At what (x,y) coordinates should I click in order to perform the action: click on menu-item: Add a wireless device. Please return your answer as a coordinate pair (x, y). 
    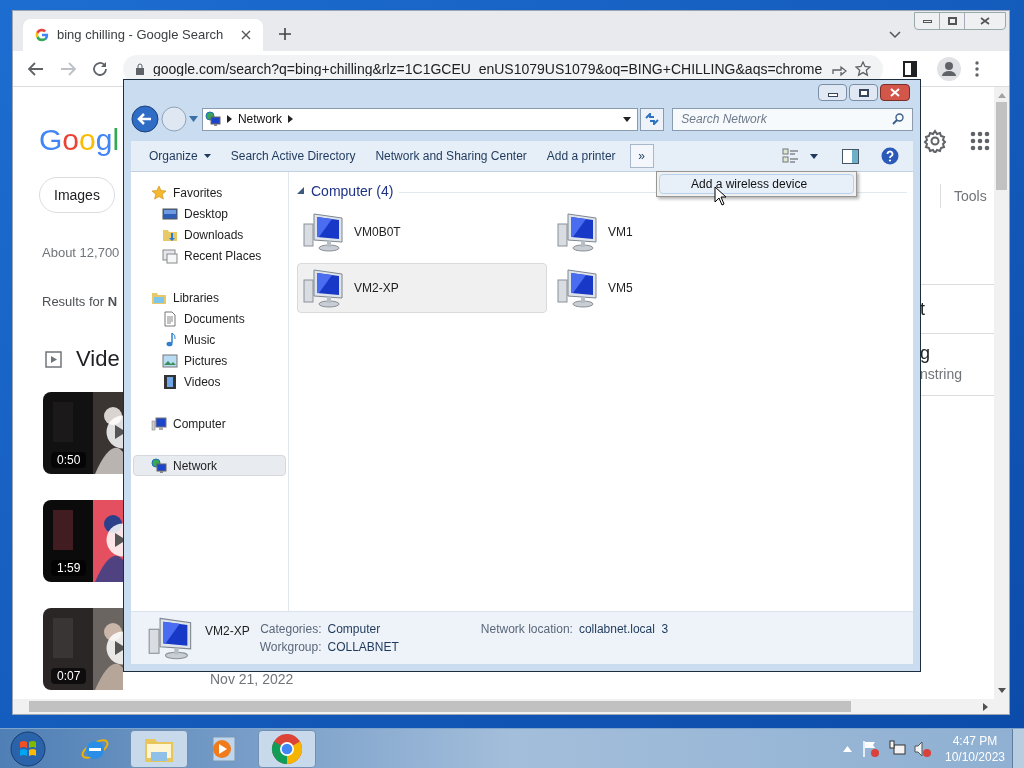
    Looking at the image, I should click on (756, 184).